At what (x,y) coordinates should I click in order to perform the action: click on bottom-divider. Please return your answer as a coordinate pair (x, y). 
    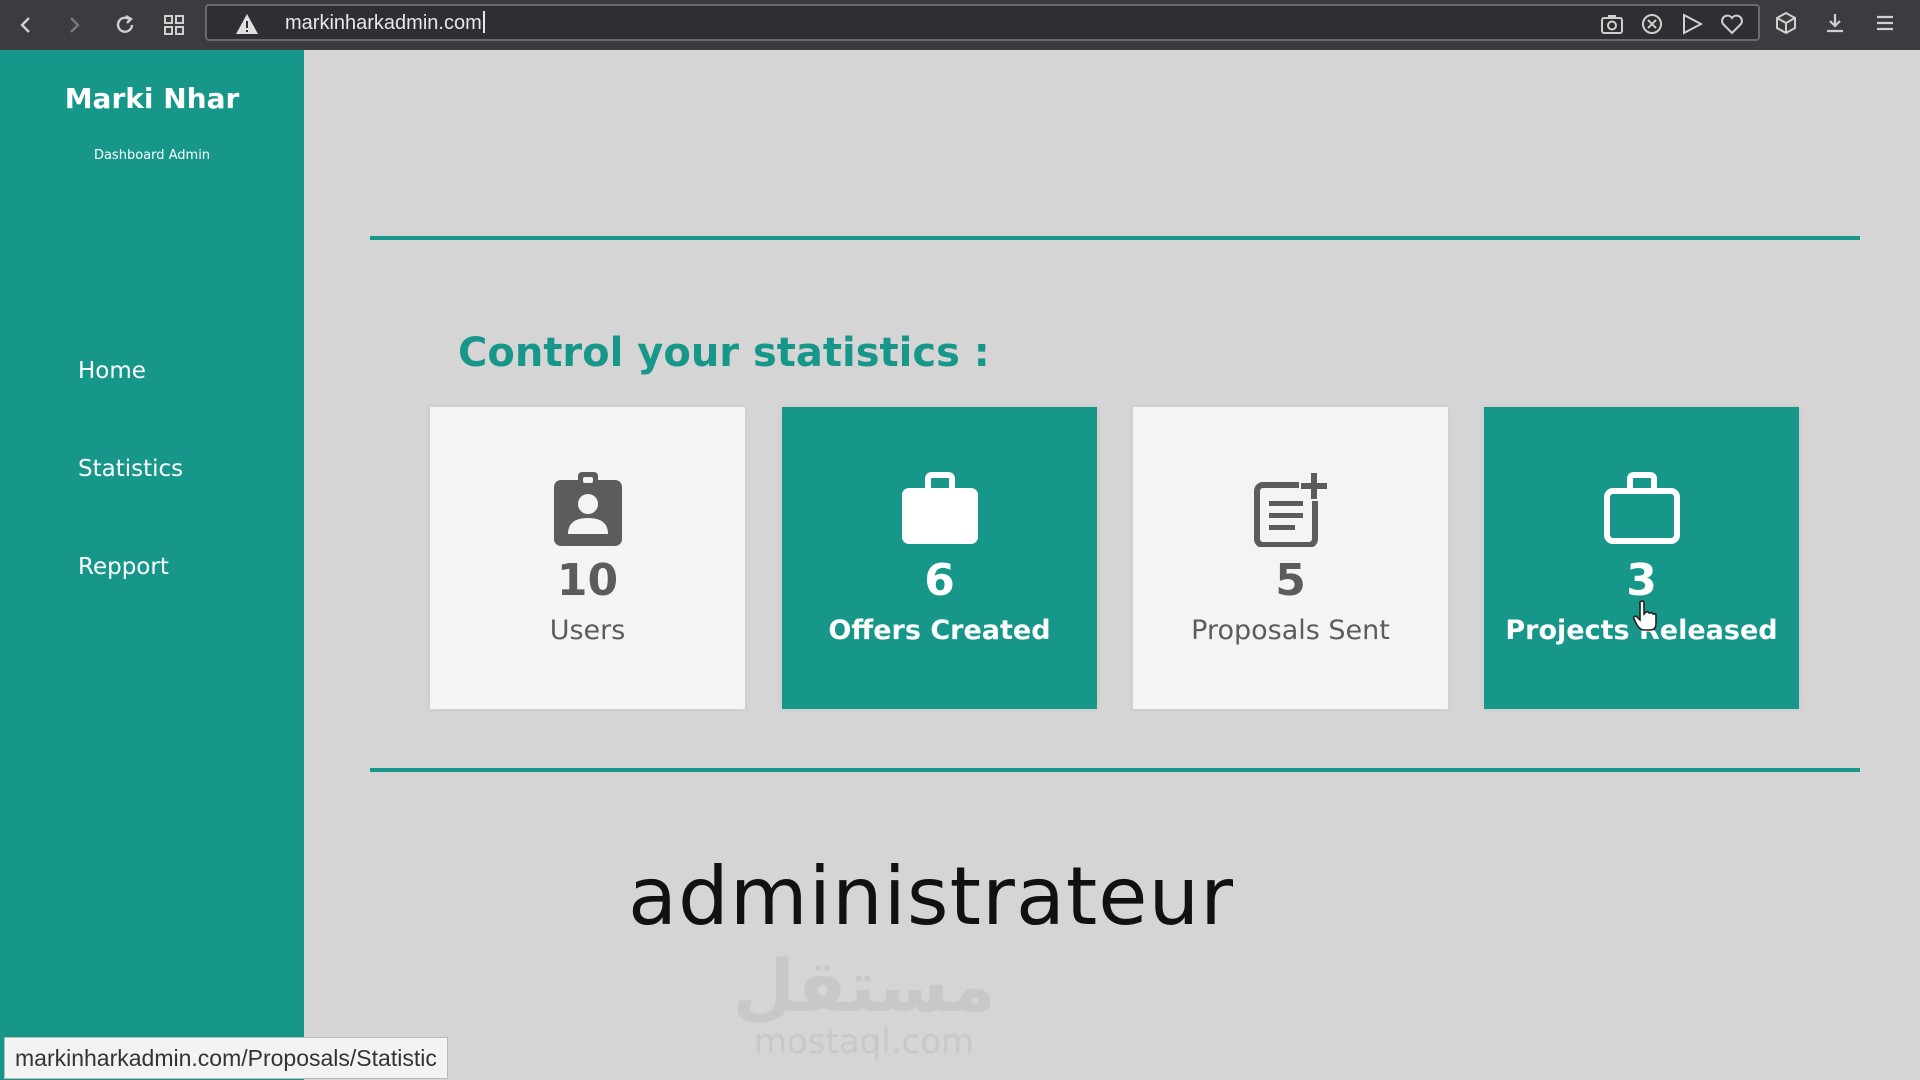
    Looking at the image, I should click on (1115, 770).